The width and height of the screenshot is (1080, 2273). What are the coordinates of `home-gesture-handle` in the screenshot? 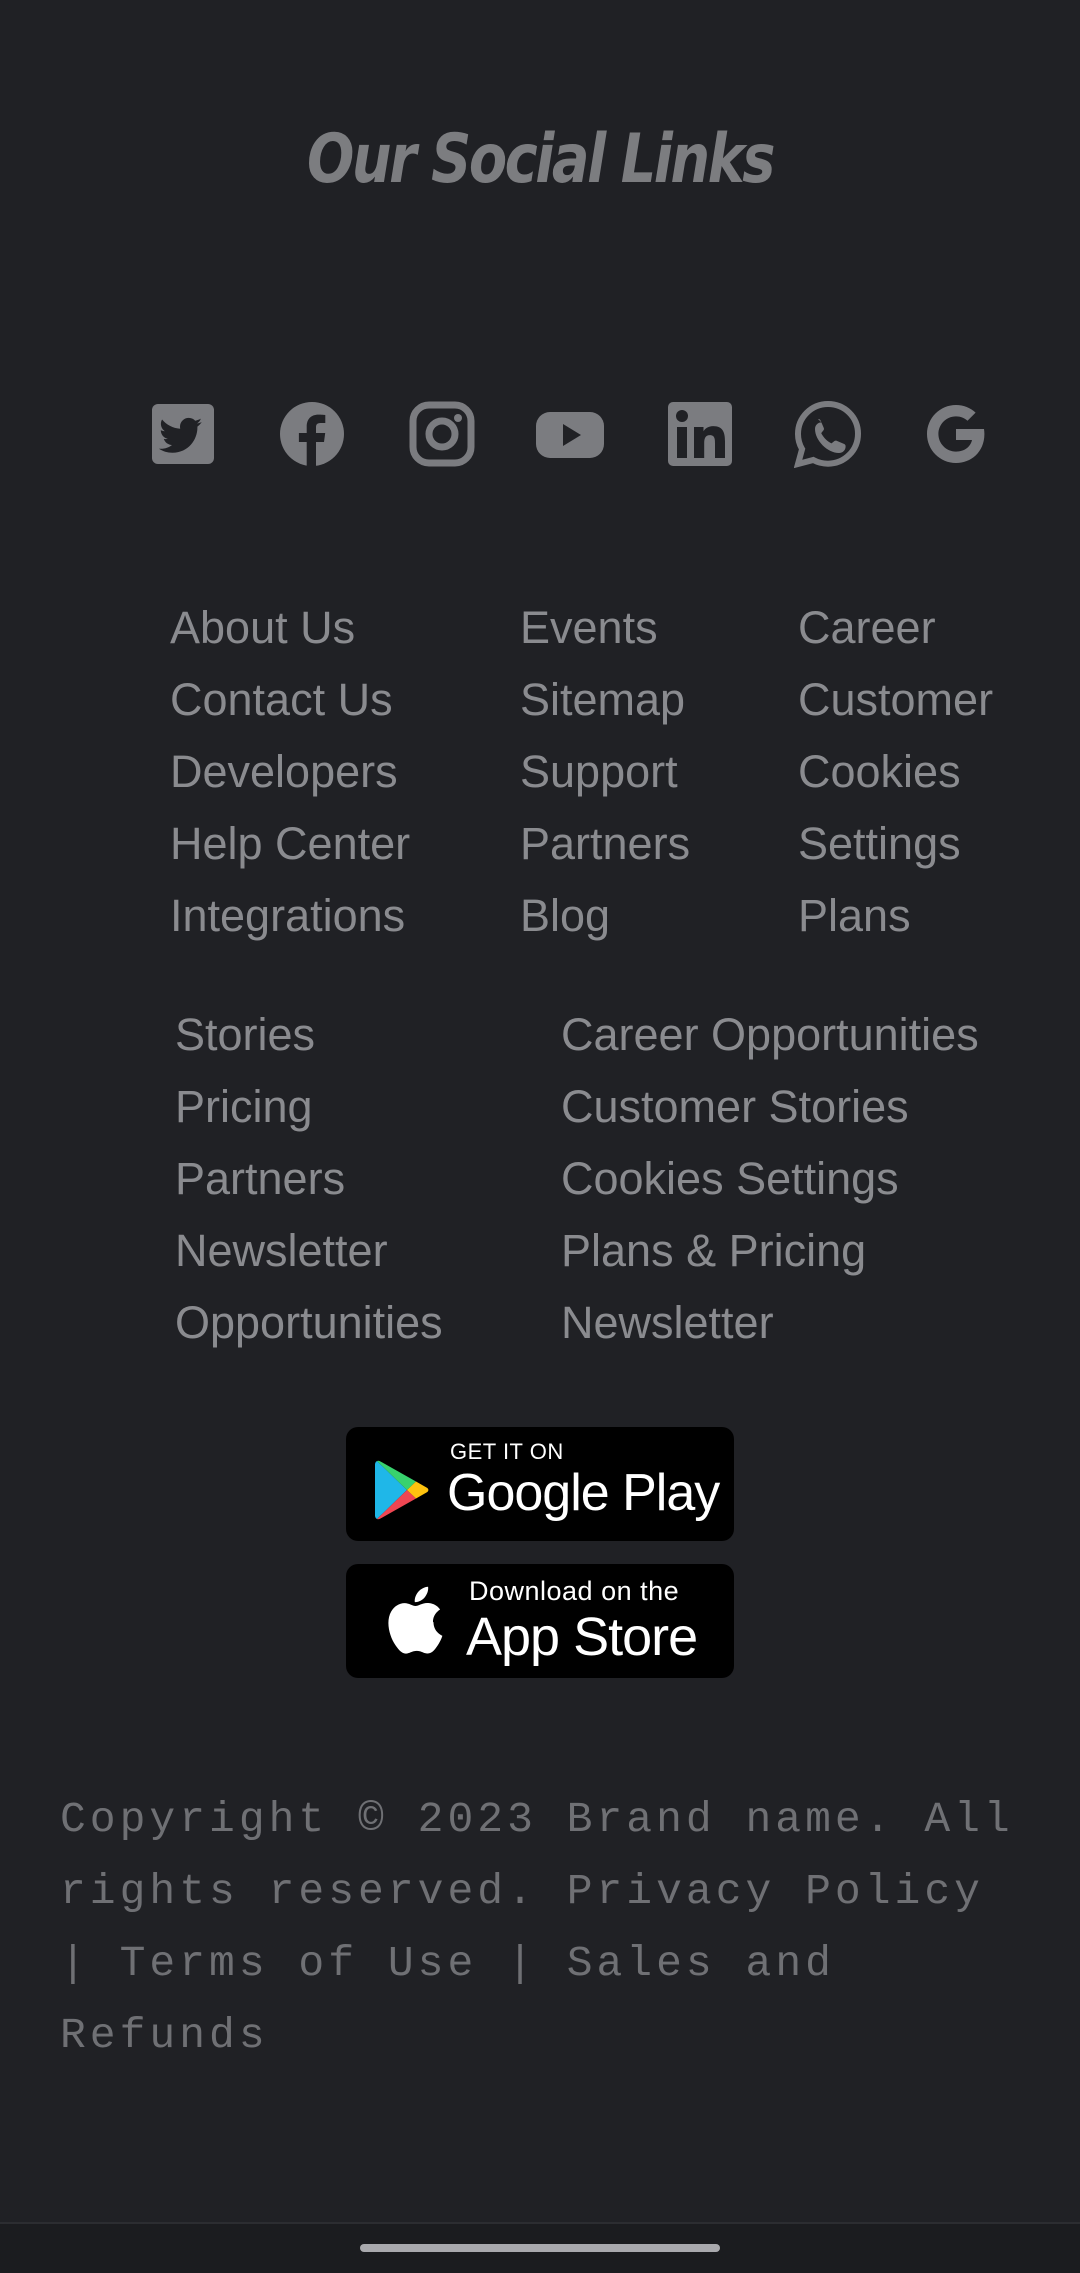 It's located at (540, 2248).